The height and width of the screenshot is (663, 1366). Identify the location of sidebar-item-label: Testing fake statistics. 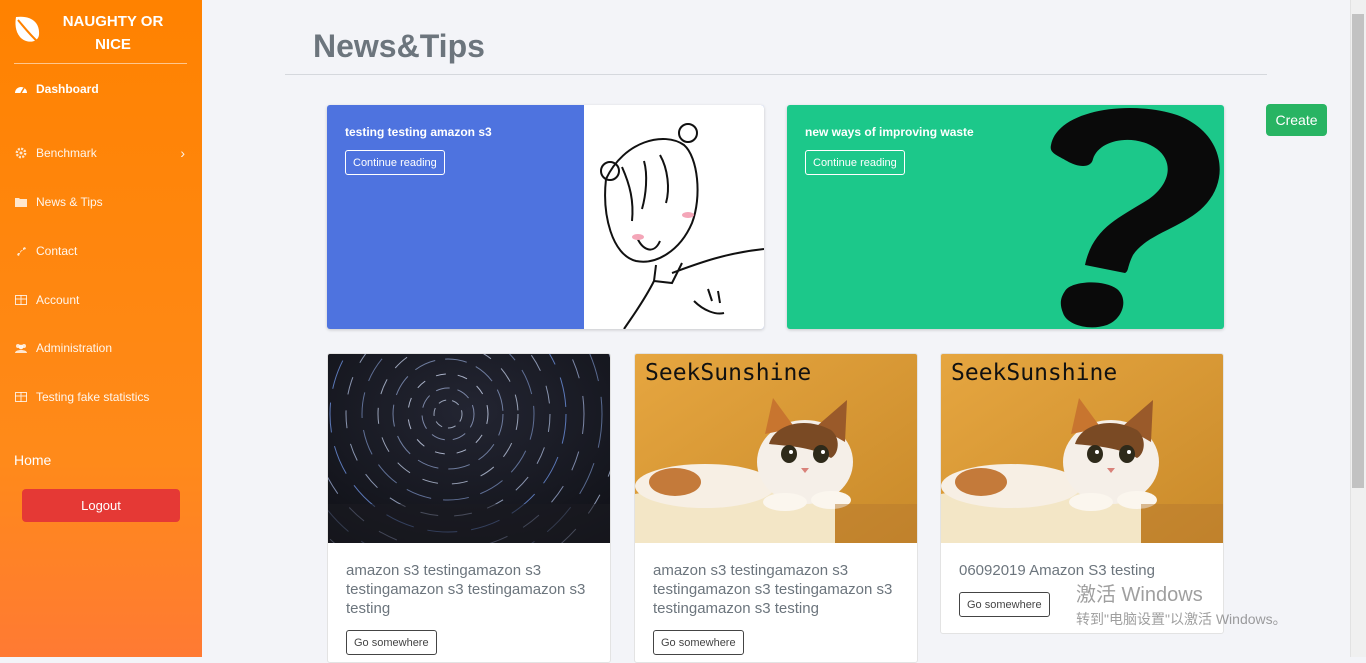
(93, 397).